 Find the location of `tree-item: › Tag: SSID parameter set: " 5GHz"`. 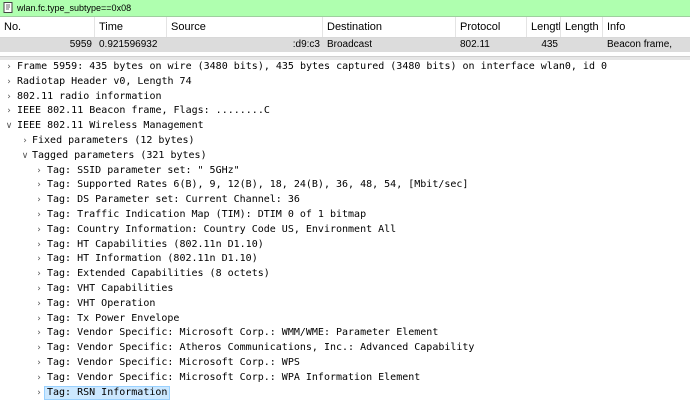

tree-item: › Tag: SSID parameter set: " 5GHz" is located at coordinates (345, 171).